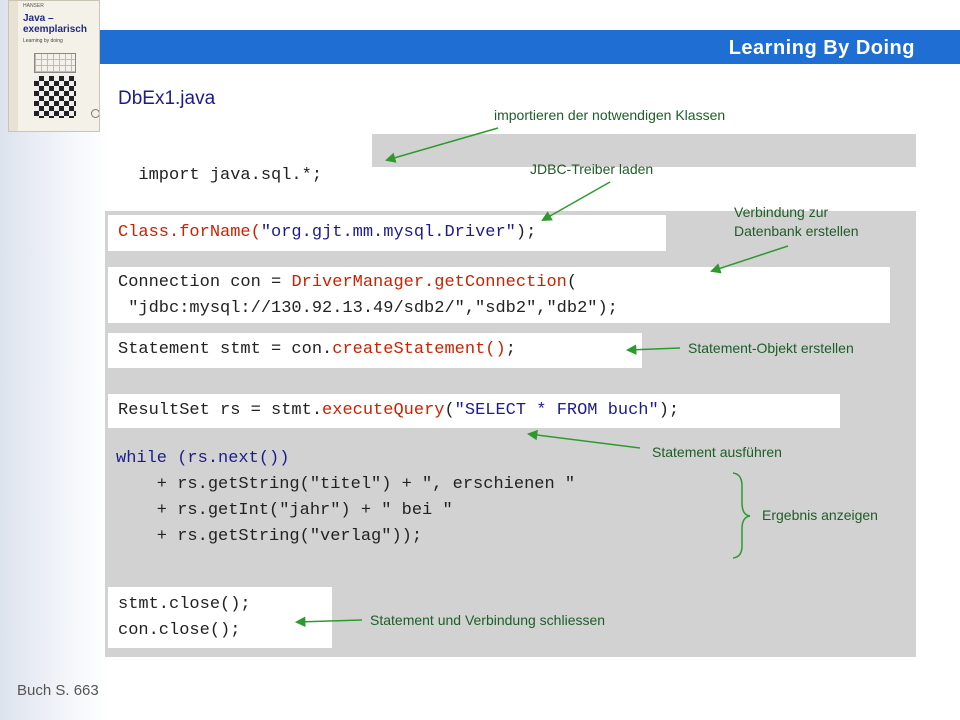  I want to click on arrow-imports, so click(441, 145).